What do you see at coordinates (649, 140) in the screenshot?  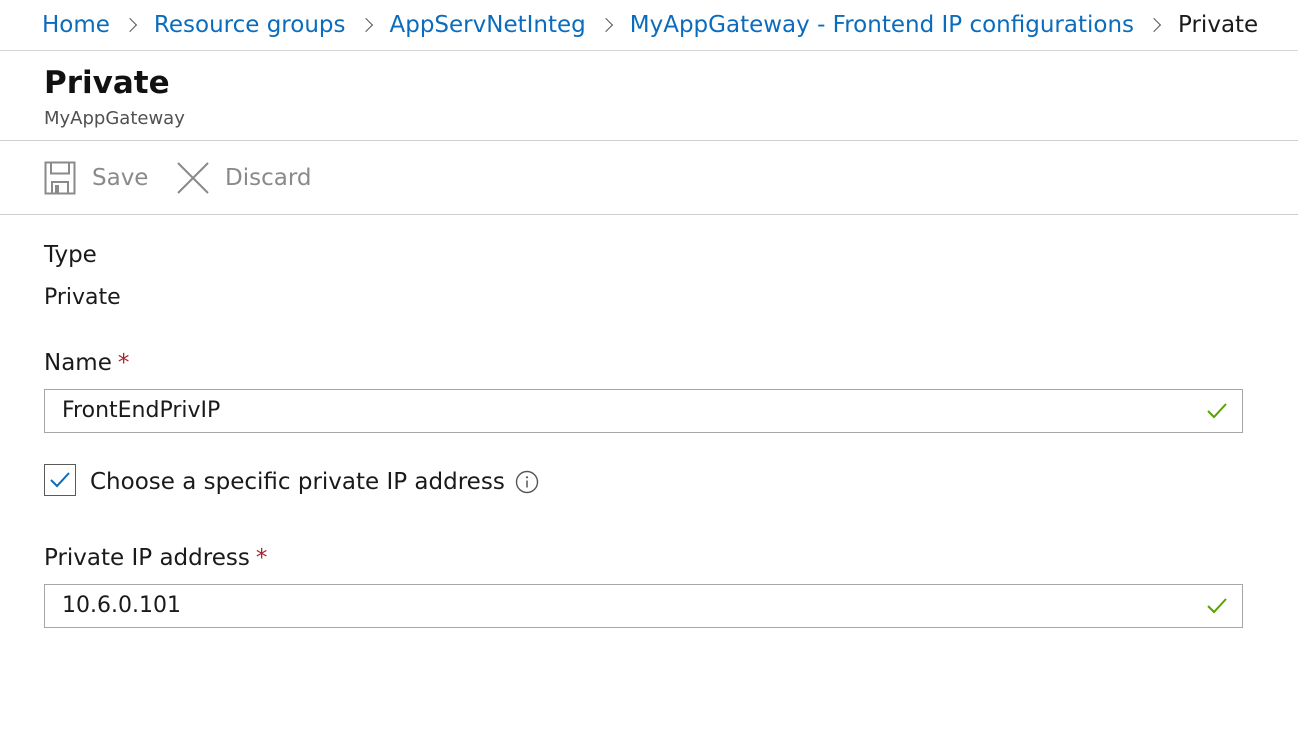 I see `header-divider` at bounding box center [649, 140].